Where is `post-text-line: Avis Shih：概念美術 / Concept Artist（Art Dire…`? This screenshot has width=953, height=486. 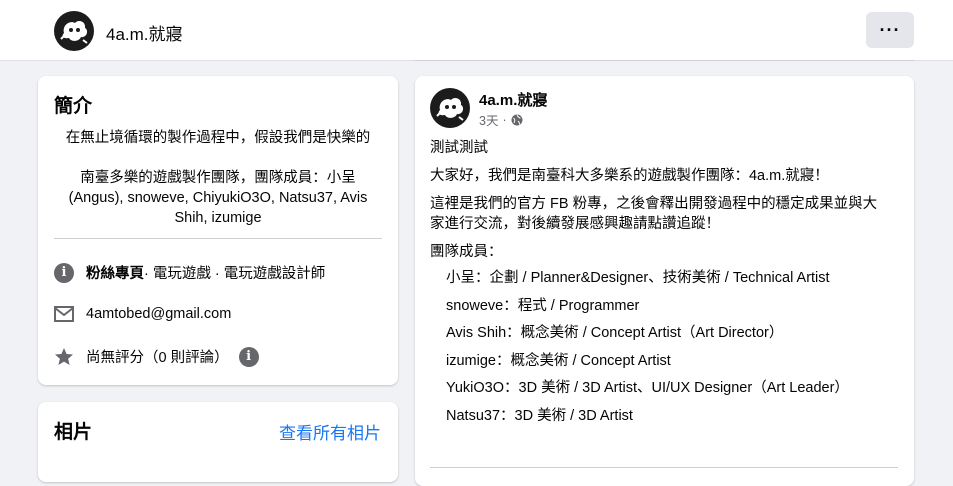 post-text-line: Avis Shih：概念美術 / Concept Artist（Art Dire… is located at coordinates (615, 333).